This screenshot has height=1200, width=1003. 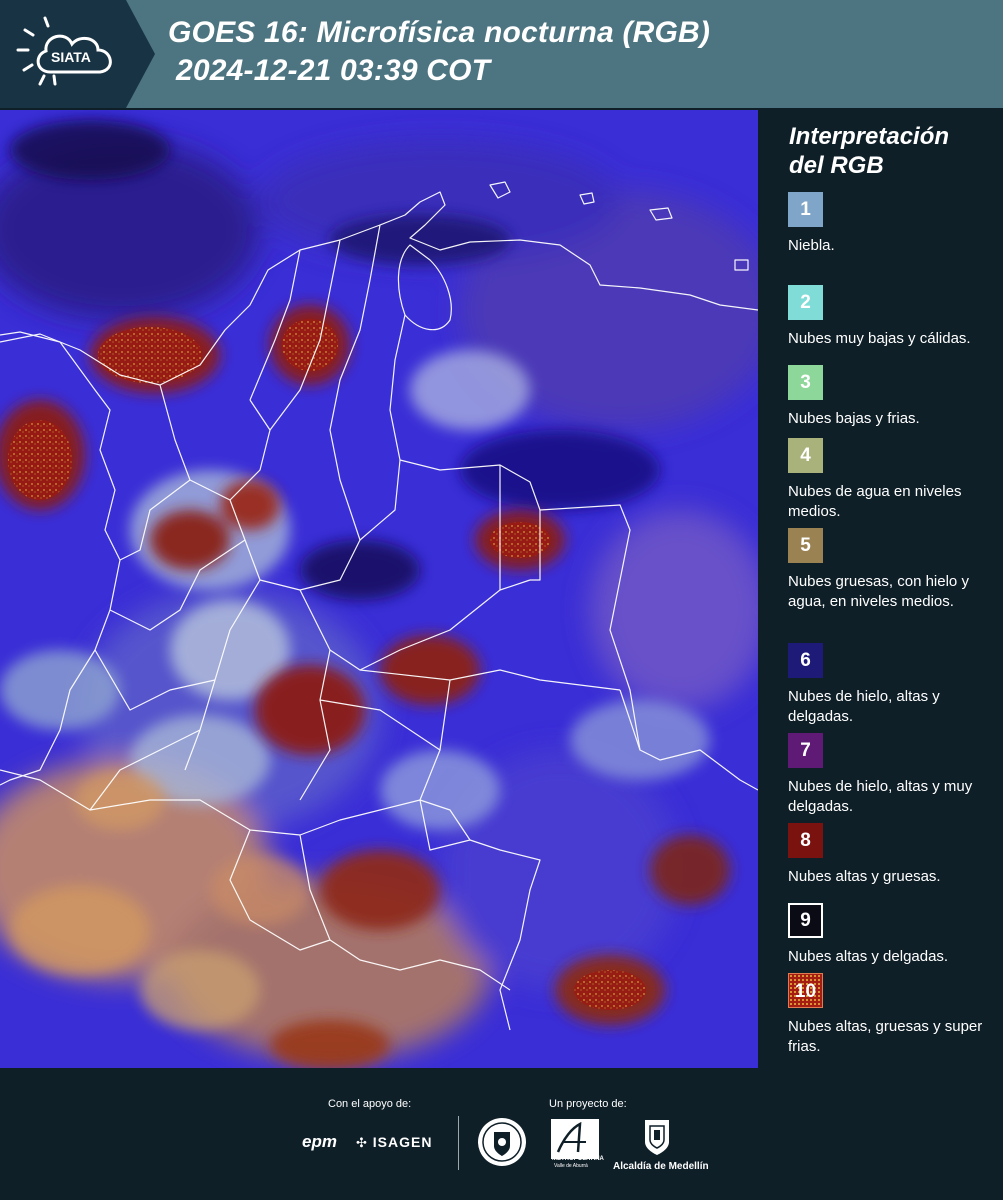 What do you see at coordinates (893, 685) in the screenshot?
I see `legend-item-6: 6 Nubes de hielo, altas y delgadas.` at bounding box center [893, 685].